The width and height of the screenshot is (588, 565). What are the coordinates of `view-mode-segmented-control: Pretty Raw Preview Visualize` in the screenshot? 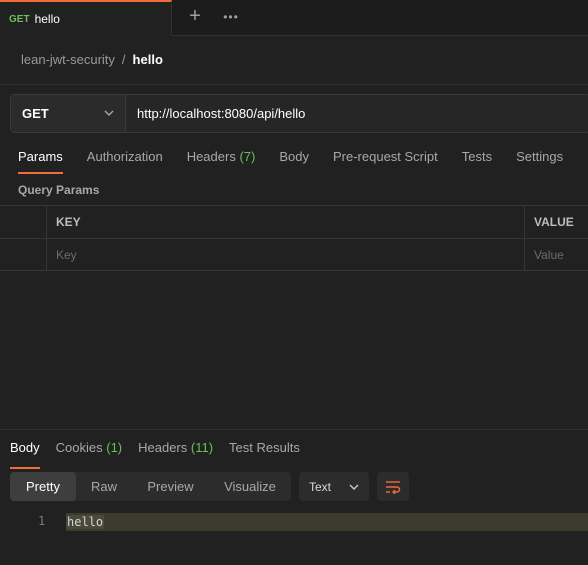 It's located at (150, 486).